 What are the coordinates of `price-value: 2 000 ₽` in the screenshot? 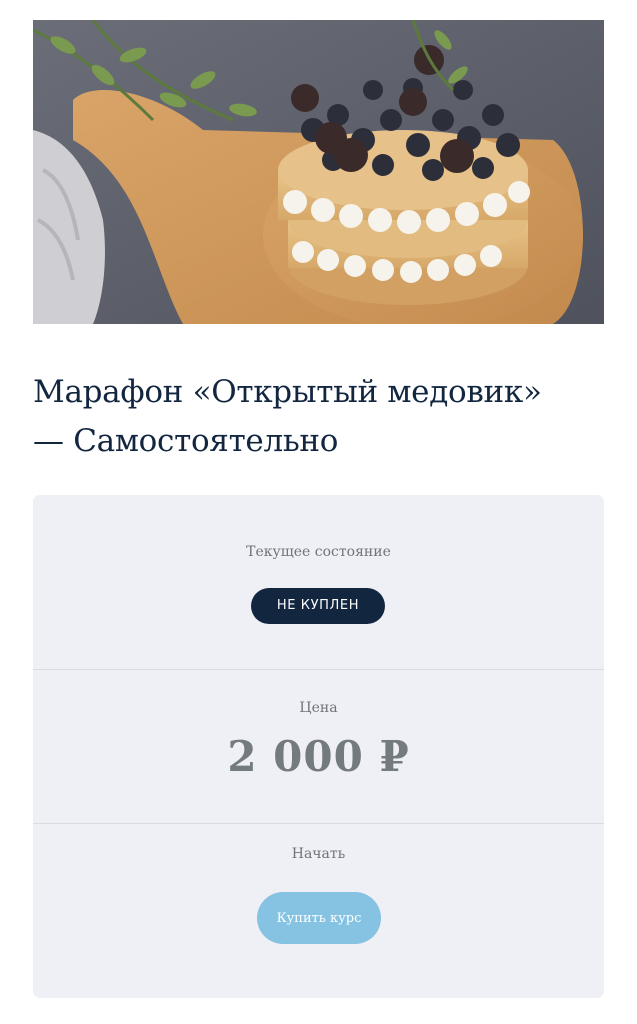 It's located at (318, 756).